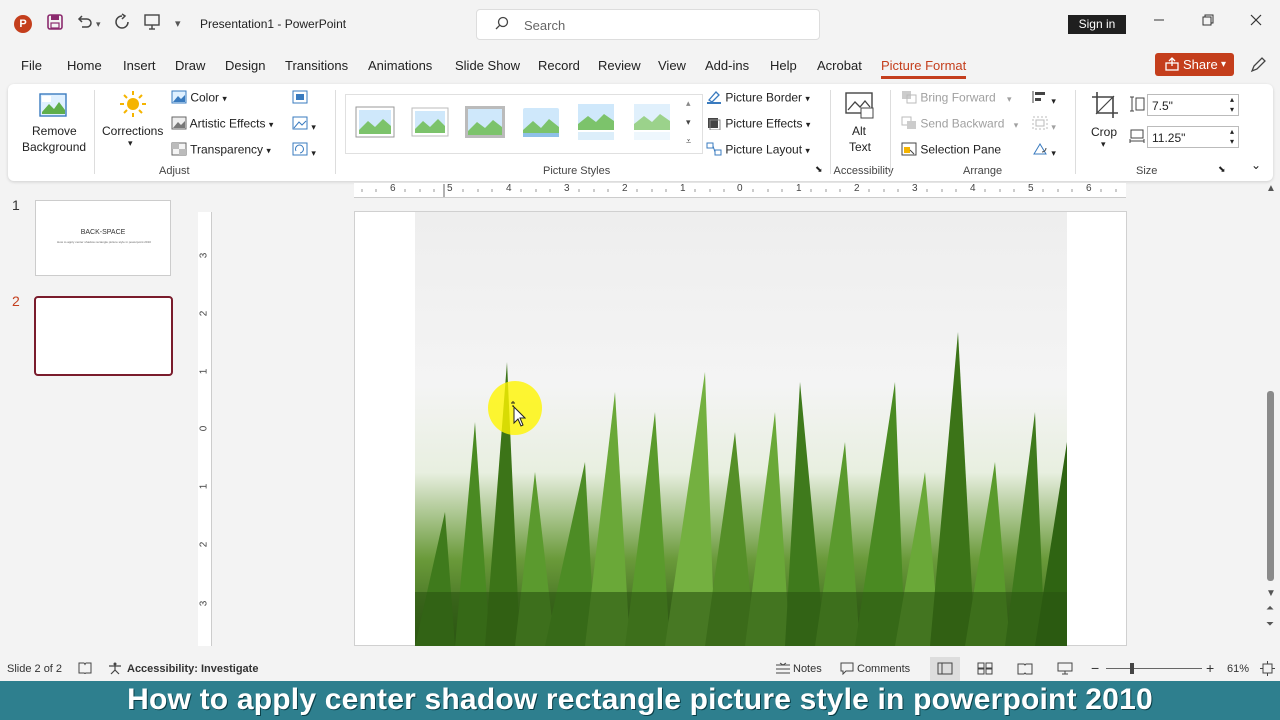  Describe the element at coordinates (758, 124) in the screenshot. I see `picture-effects-button: Picture Effects ▾` at that location.